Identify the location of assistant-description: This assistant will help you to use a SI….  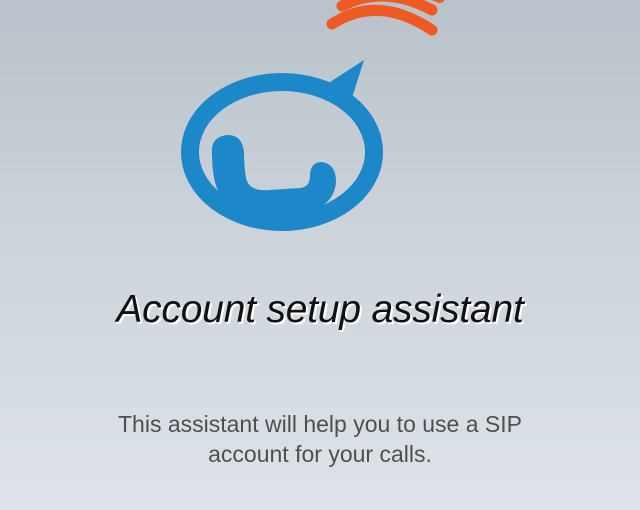
(320, 439).